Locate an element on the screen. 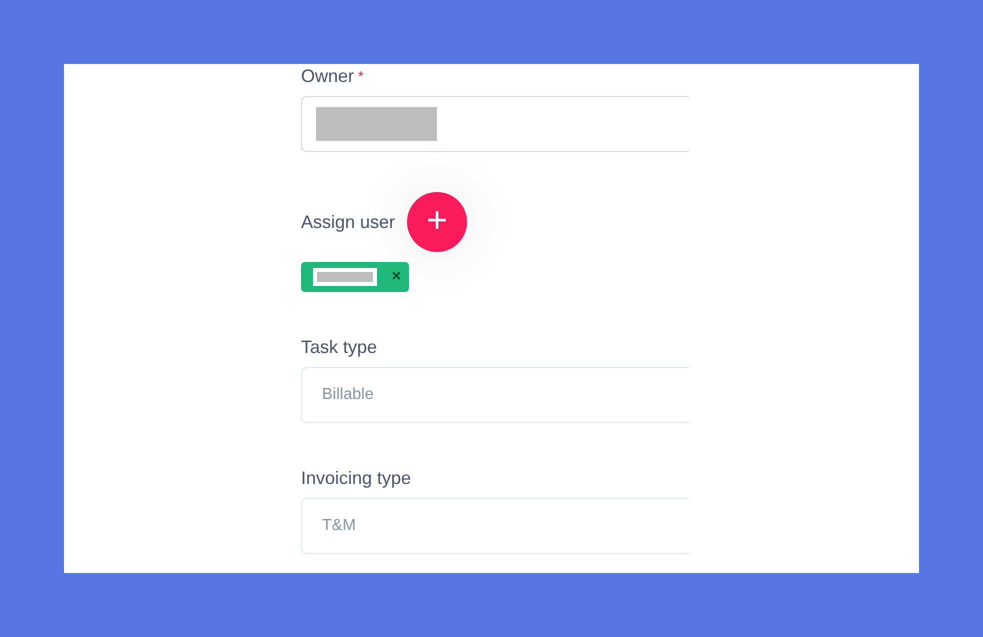  remove-button: × is located at coordinates (396, 277).